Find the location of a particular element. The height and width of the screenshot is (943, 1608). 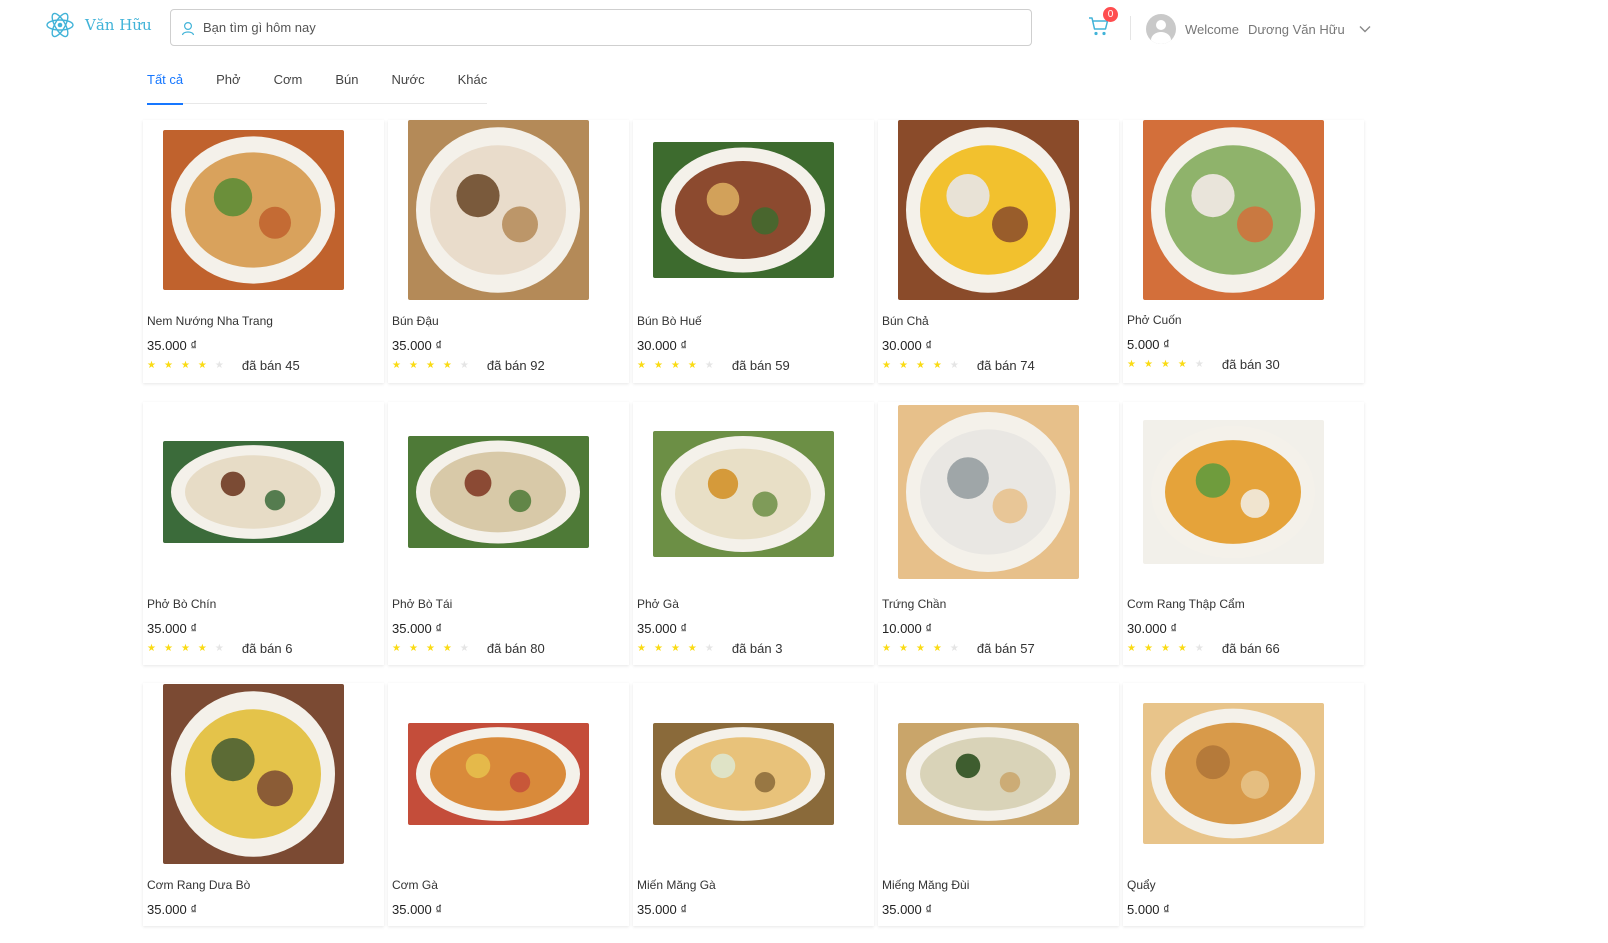

product-card: Cơm Rang Dưa Bò 35.000 ₫ is located at coordinates (263, 804).